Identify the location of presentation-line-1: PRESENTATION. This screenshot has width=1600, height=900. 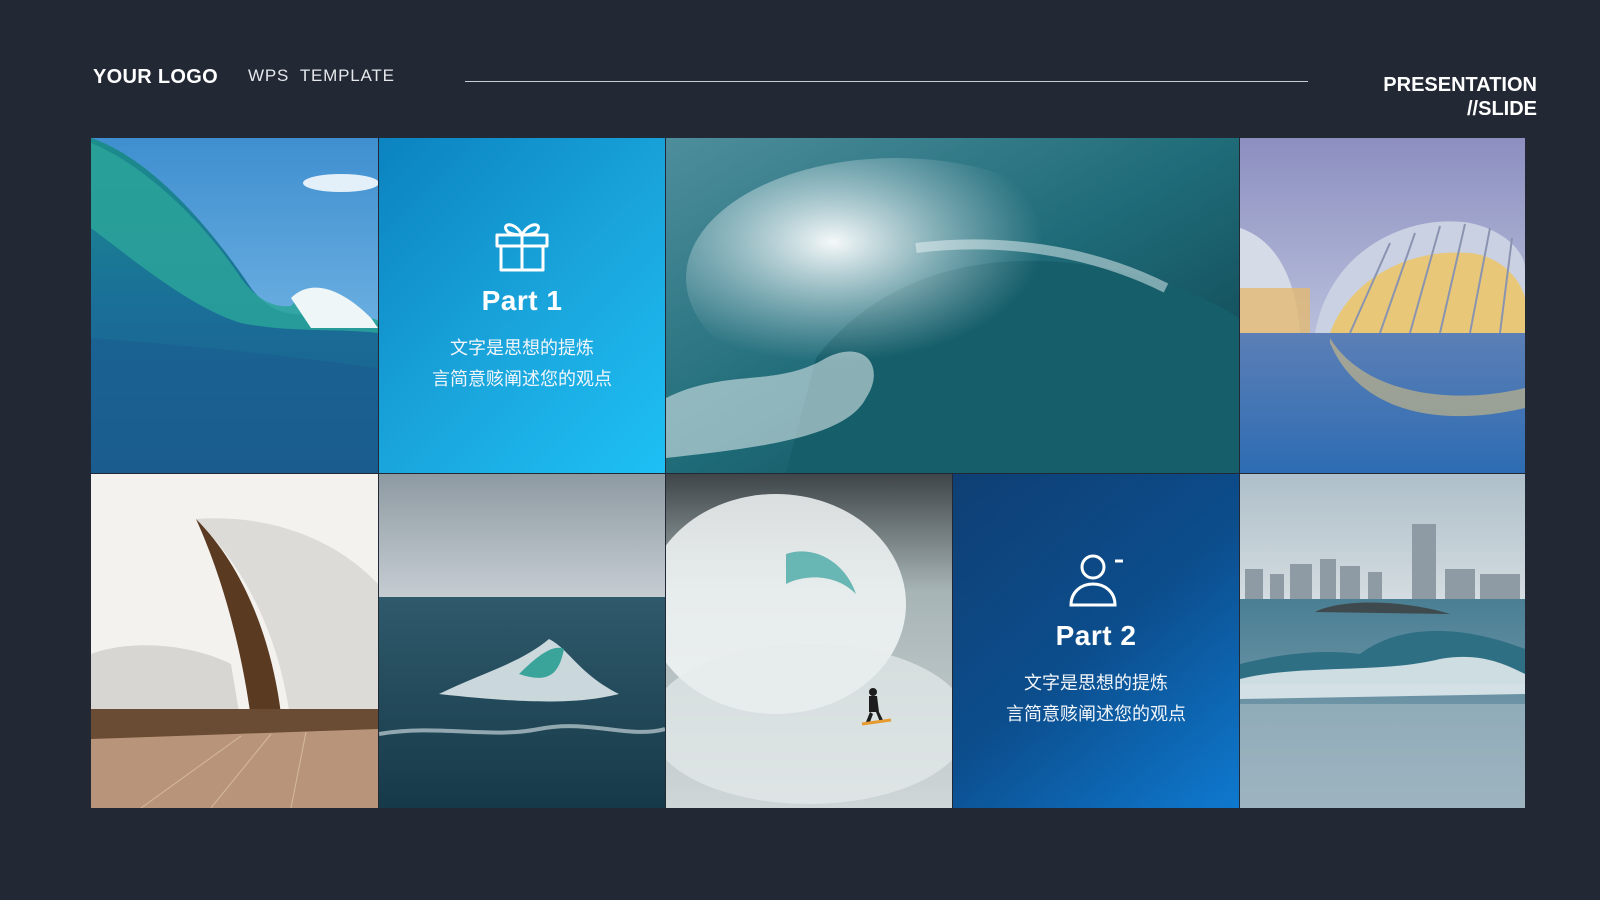
(1460, 85).